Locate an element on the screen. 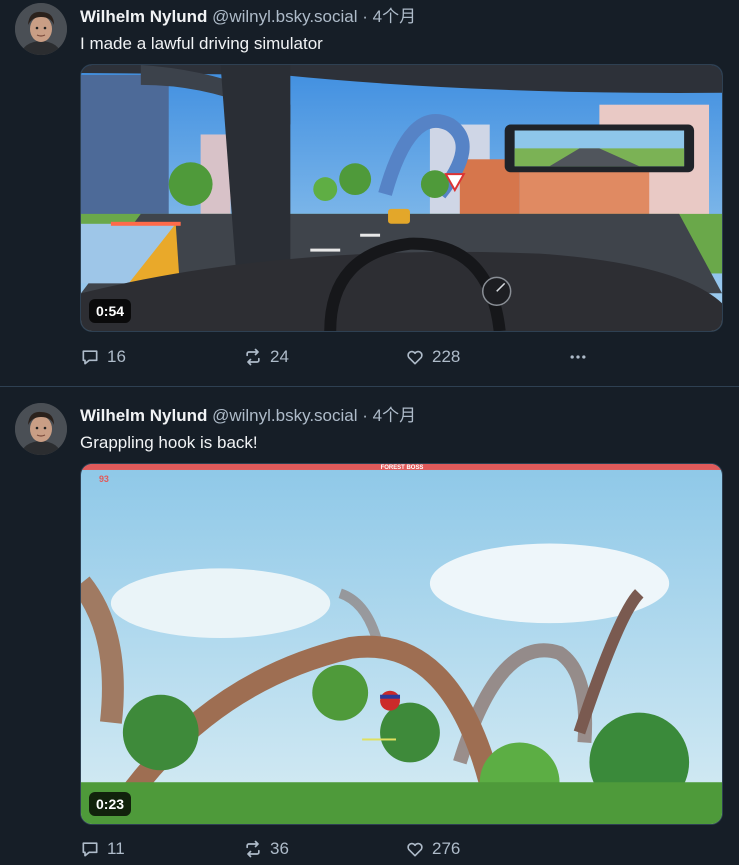 This screenshot has width=739, height=865. hud-boss-title: FOREST BOSS is located at coordinates (402, 468).